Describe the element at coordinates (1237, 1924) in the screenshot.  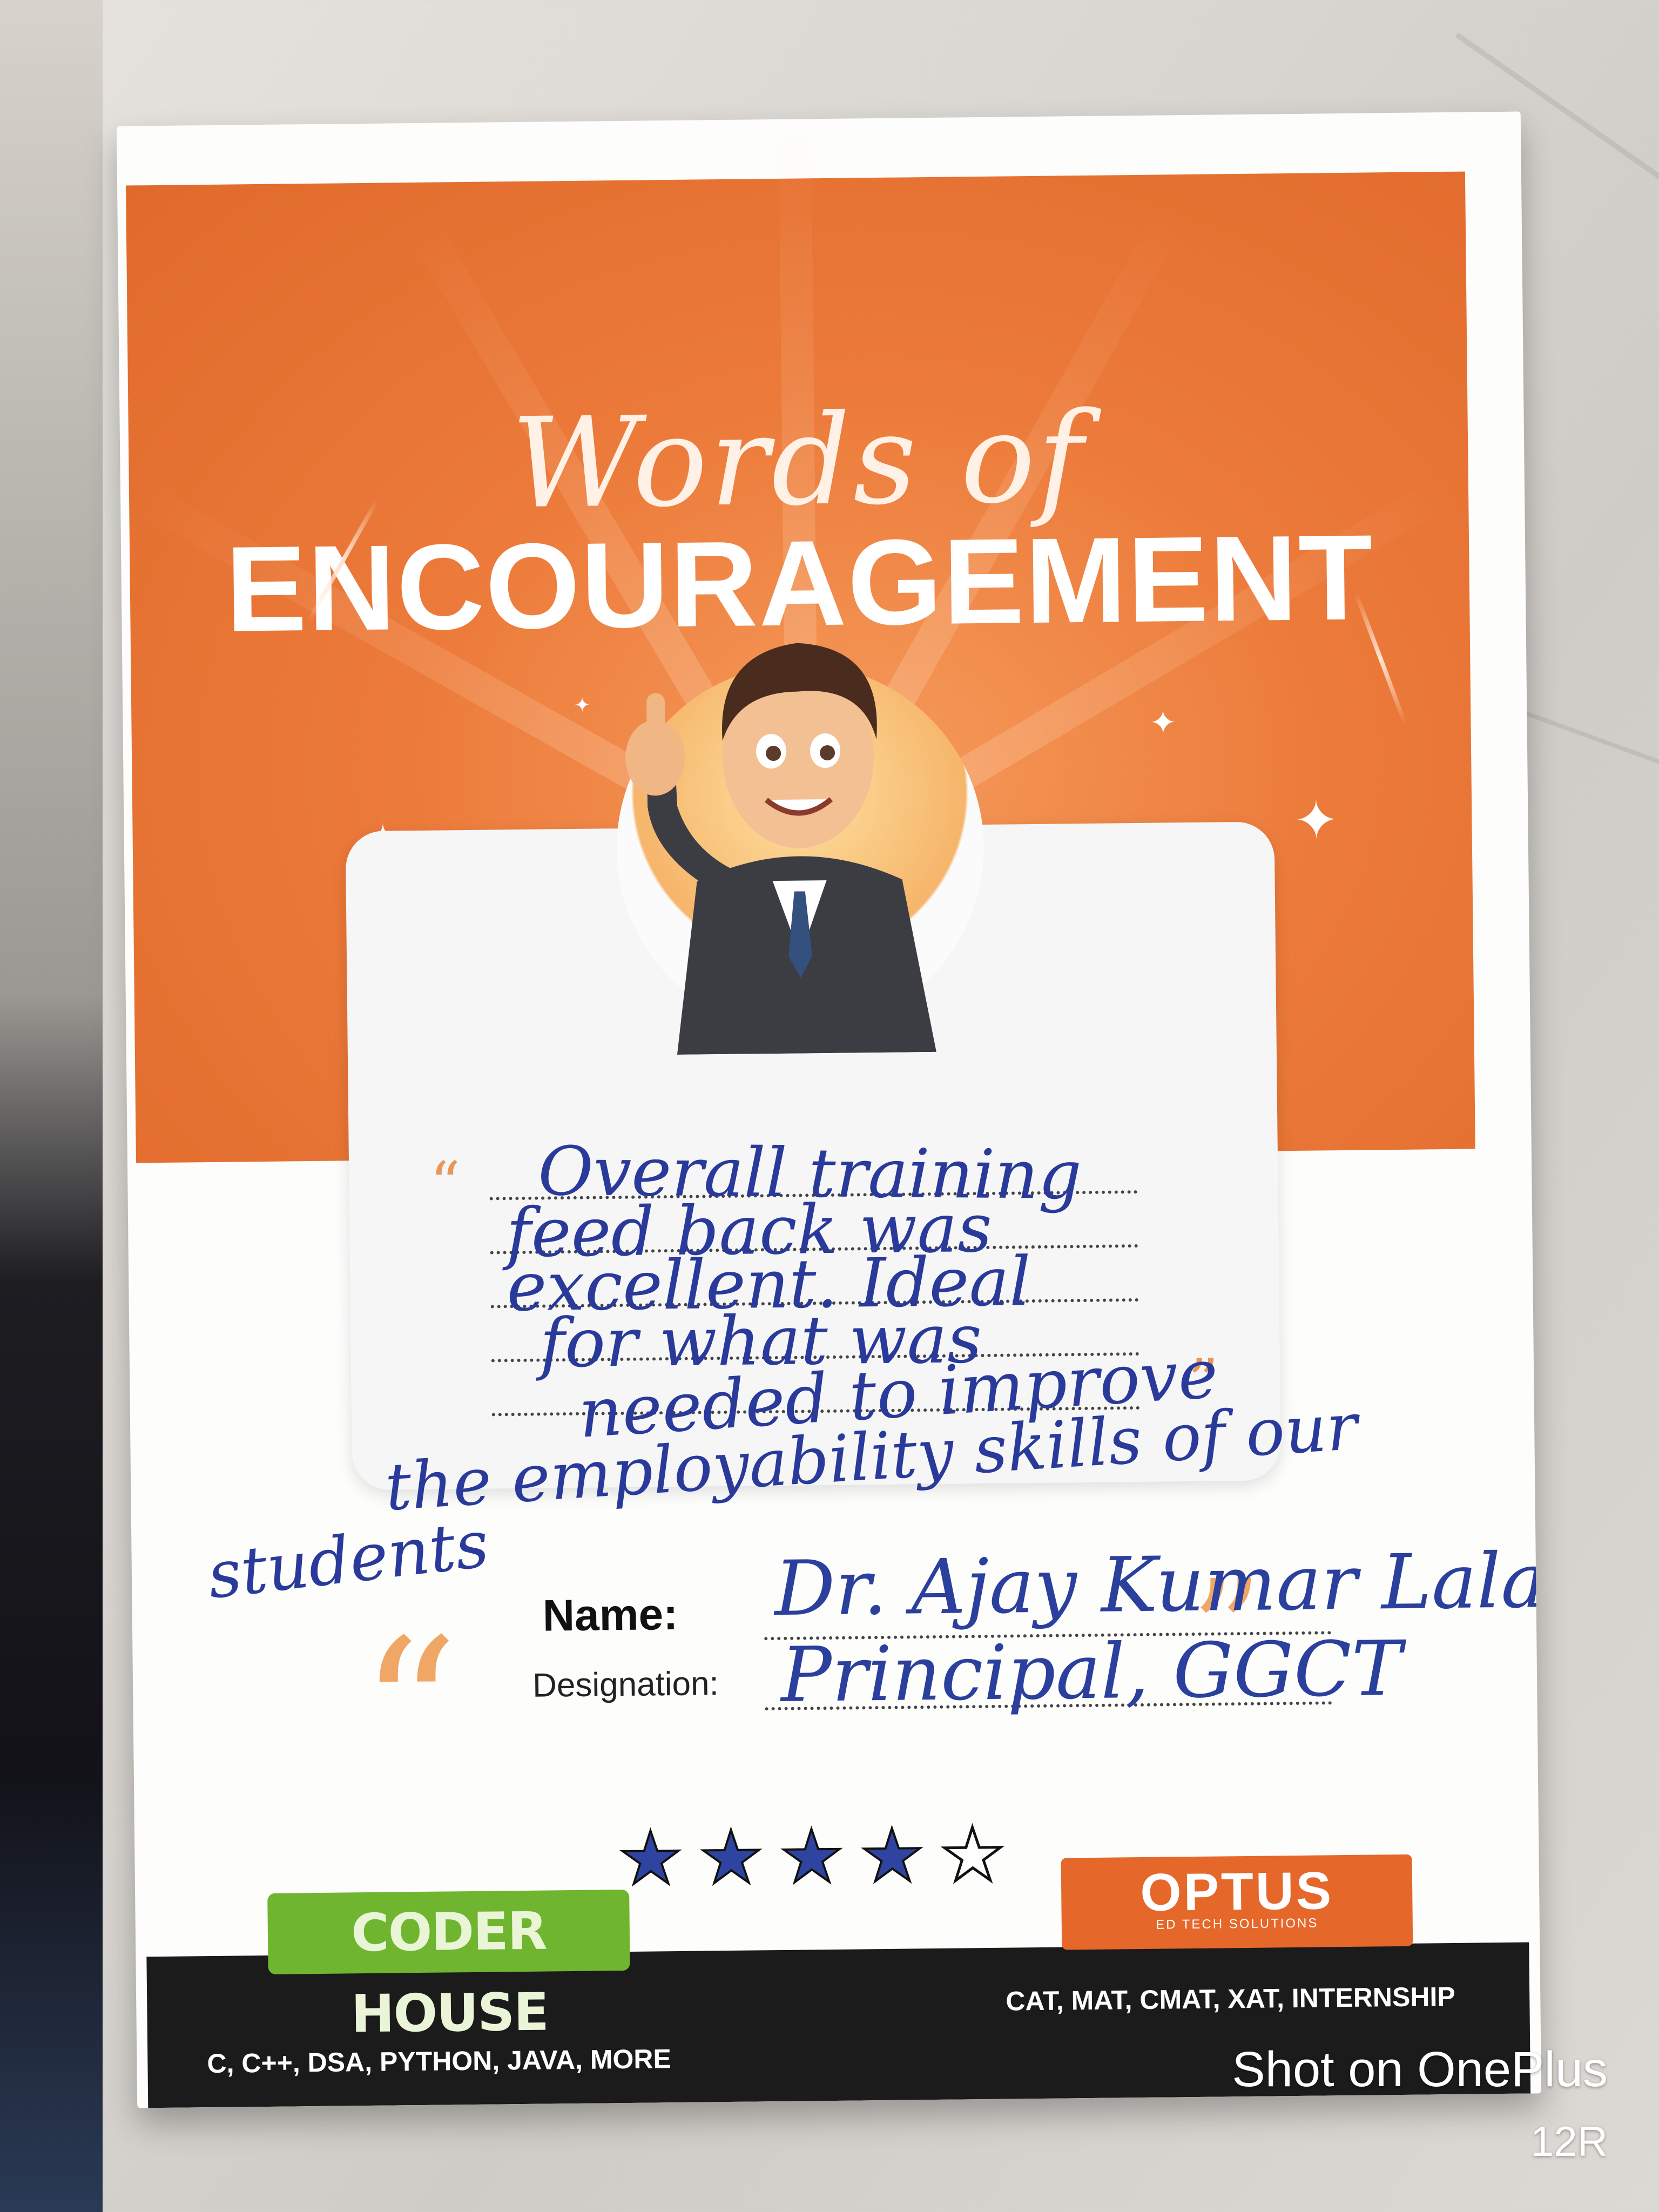
I see `optus-brand-sub: ED TECH SOLUTIONS` at that location.